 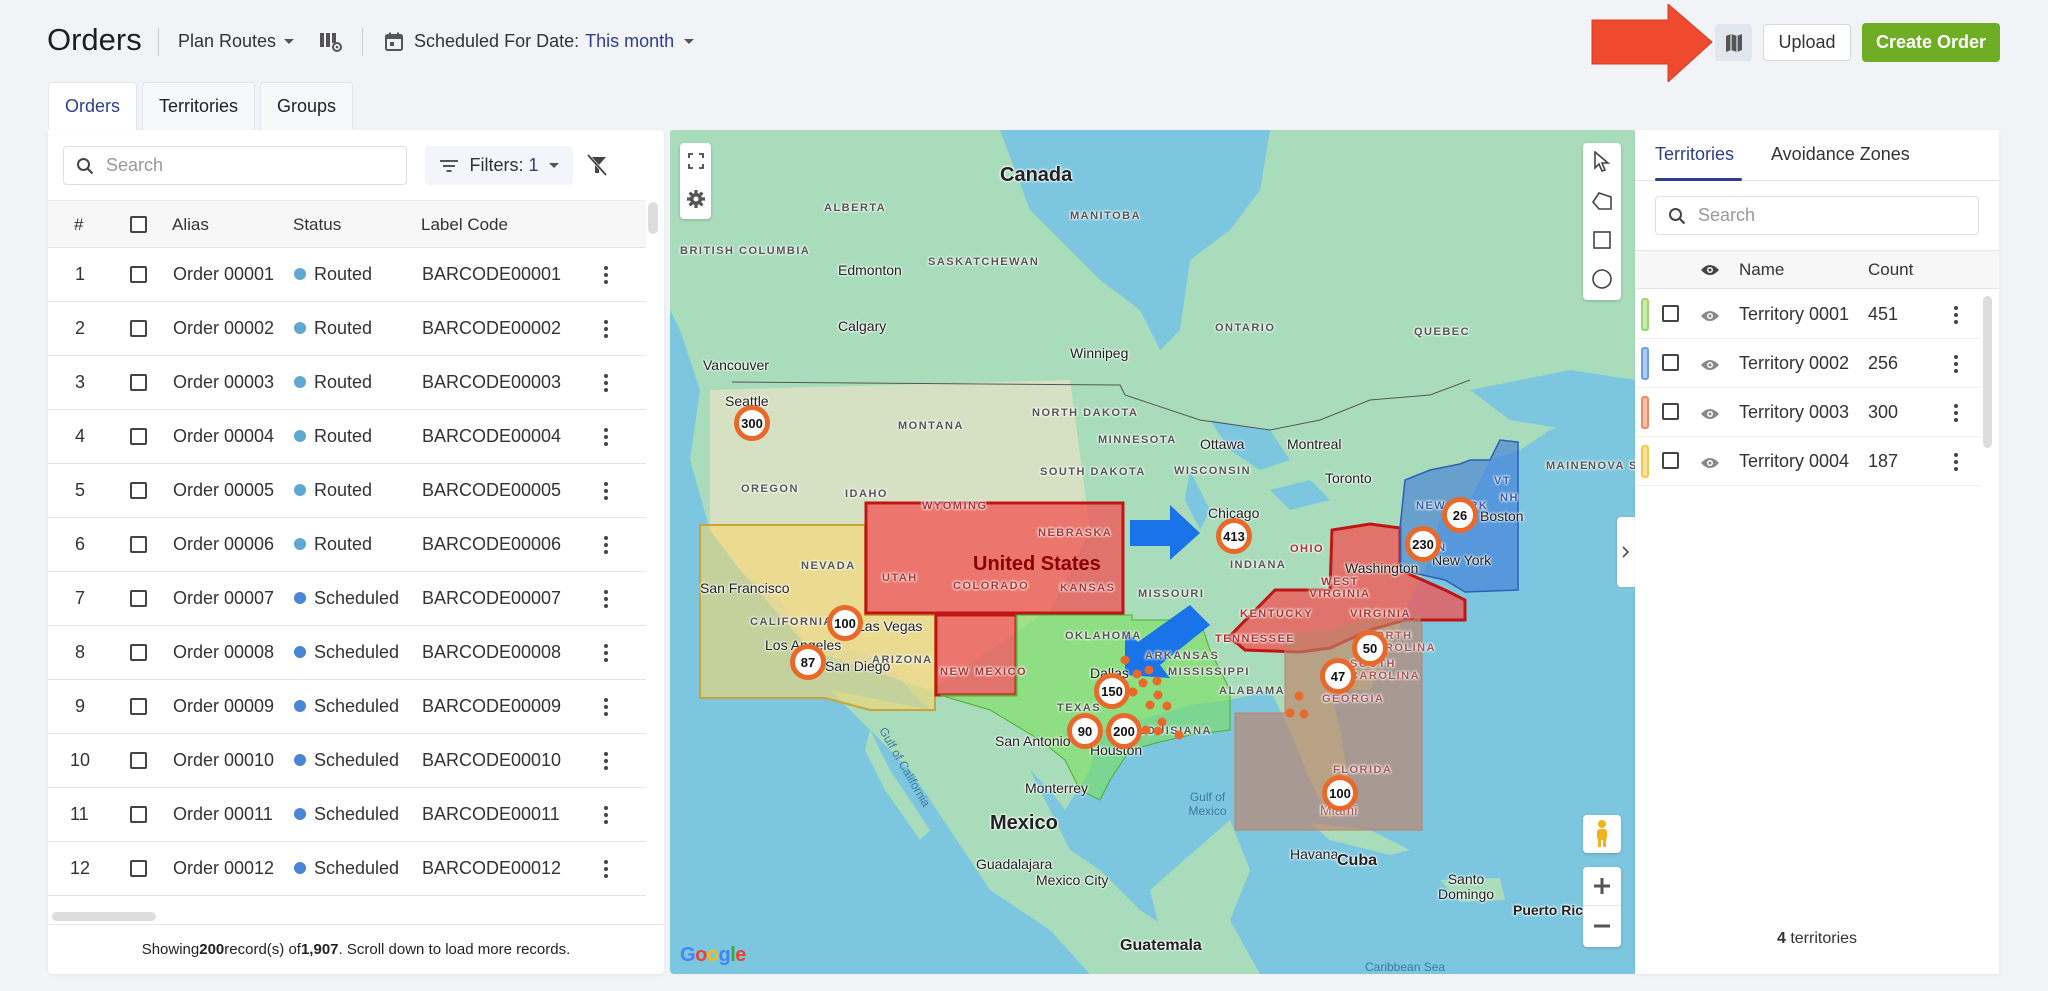 What do you see at coordinates (347, 707) in the screenshot?
I see `order-row: 9 Order 00009 Scheduled BARCODE00009` at bounding box center [347, 707].